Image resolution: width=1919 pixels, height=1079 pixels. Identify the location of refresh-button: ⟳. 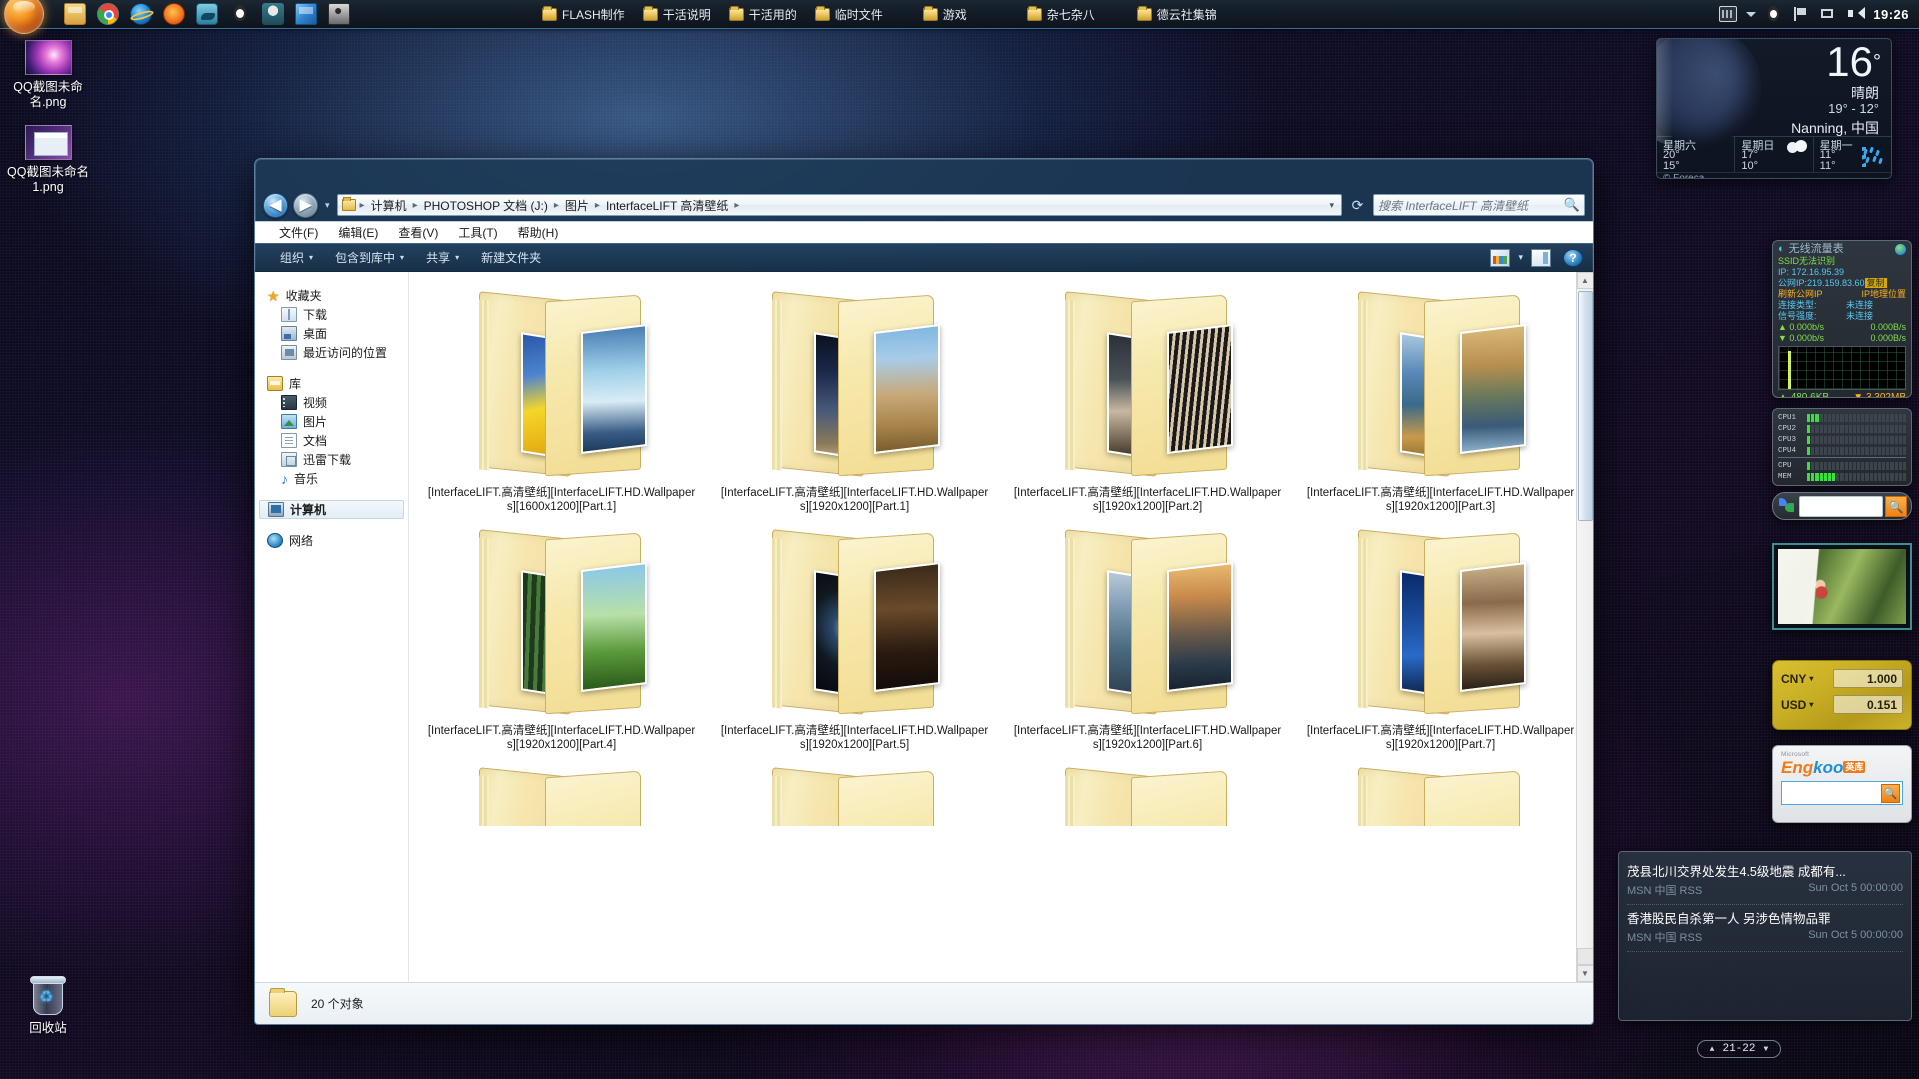
(1357, 205).